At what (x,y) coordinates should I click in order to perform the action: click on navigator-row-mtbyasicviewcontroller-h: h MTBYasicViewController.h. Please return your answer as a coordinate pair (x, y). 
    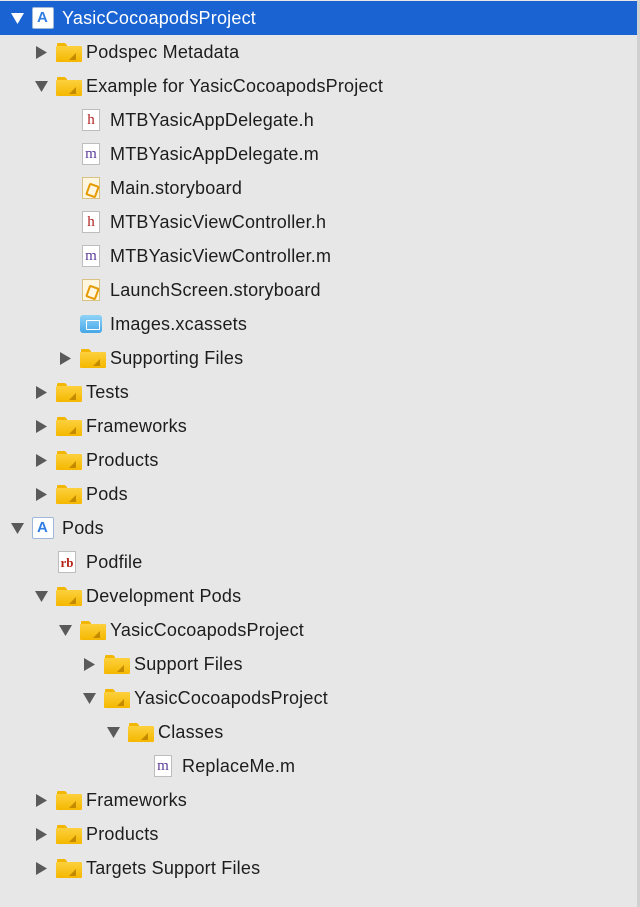
    Looking at the image, I should click on (318, 222).